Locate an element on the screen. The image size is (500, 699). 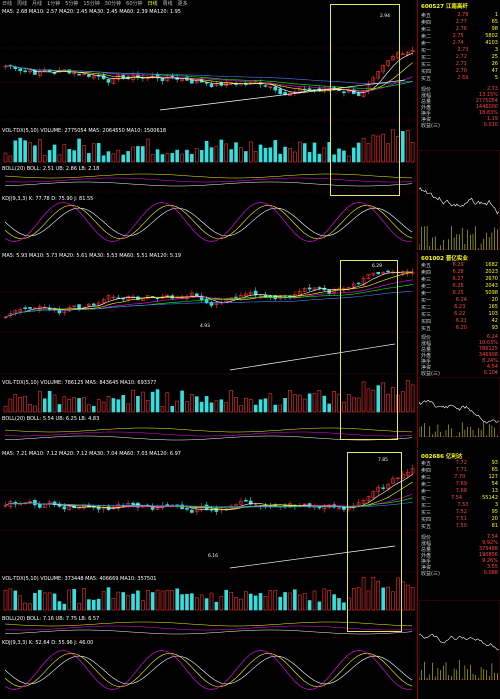
quote-row: 买一 7.54 55142 is located at coordinates (459, 498).